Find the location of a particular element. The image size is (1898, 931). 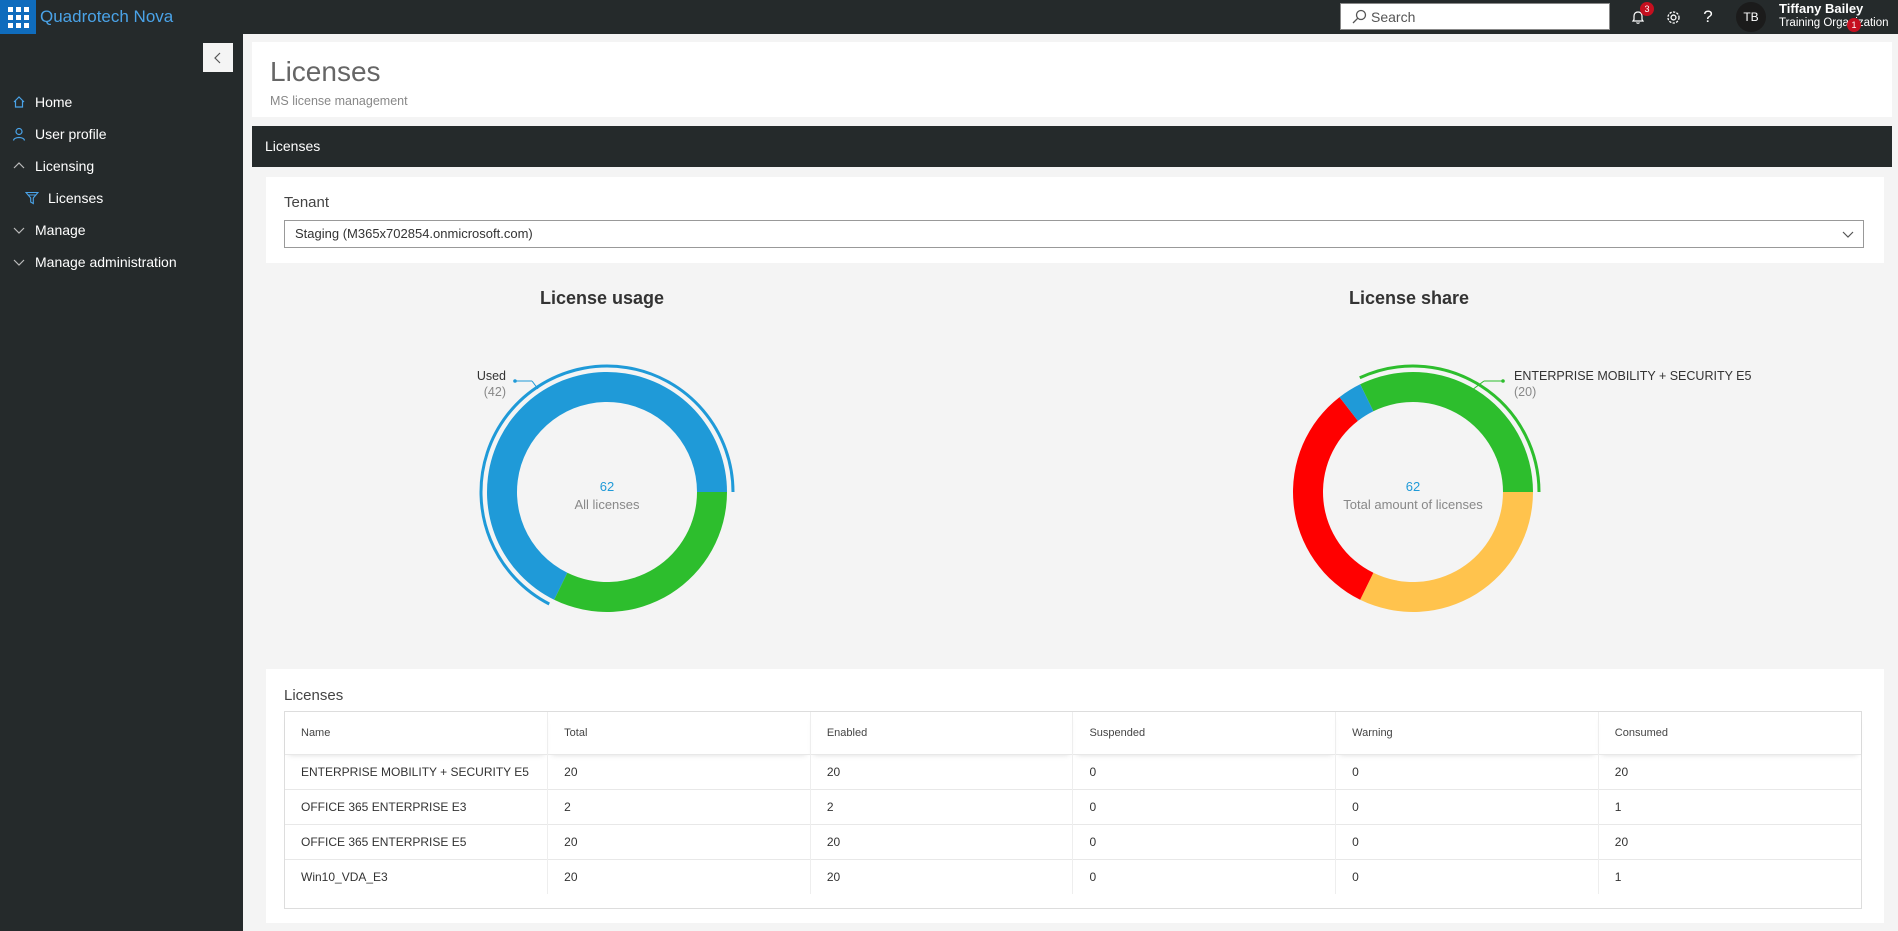

share-callout-value: (20) is located at coordinates (1525, 392).